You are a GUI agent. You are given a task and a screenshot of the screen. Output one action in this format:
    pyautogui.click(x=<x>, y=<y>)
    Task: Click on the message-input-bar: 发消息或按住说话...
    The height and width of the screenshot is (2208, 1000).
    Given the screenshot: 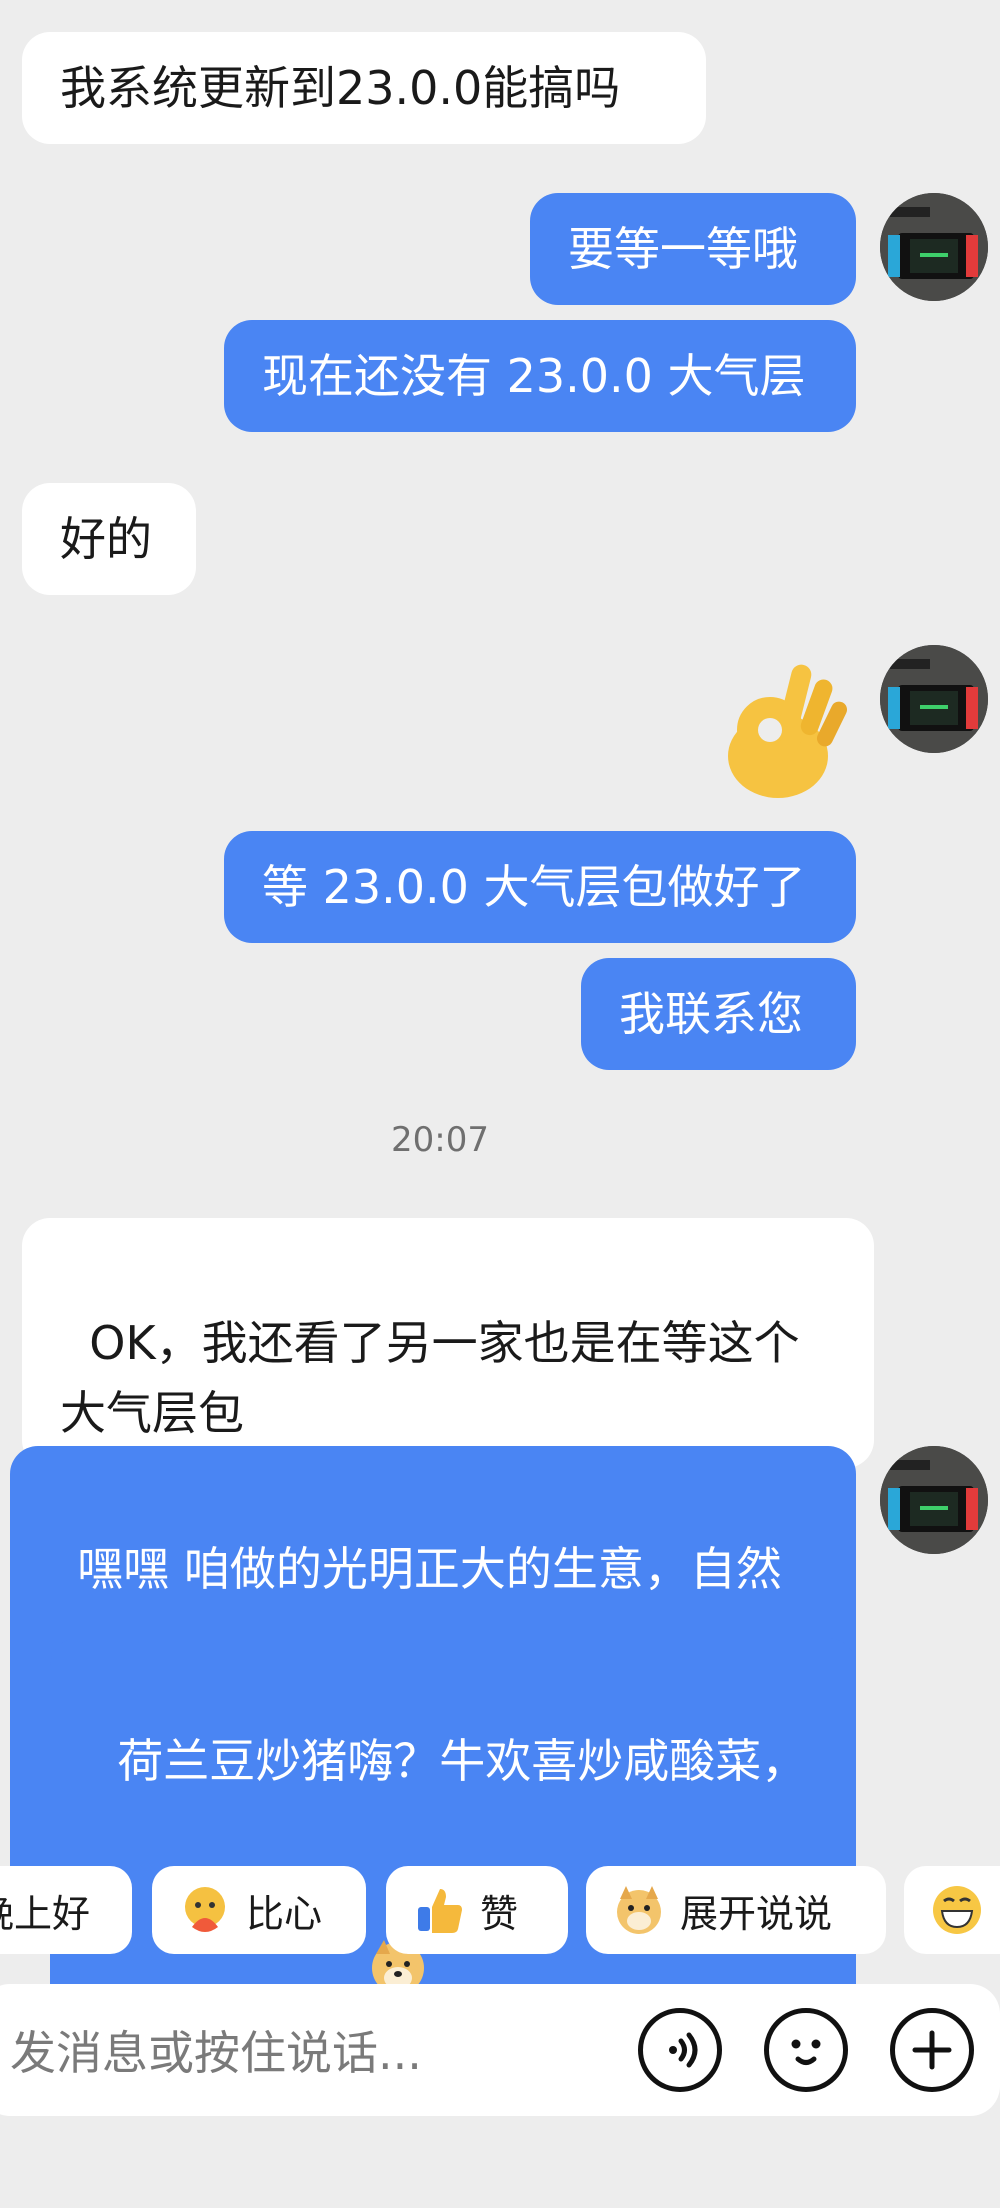 What is the action you would take?
    pyautogui.click(x=500, y=2050)
    